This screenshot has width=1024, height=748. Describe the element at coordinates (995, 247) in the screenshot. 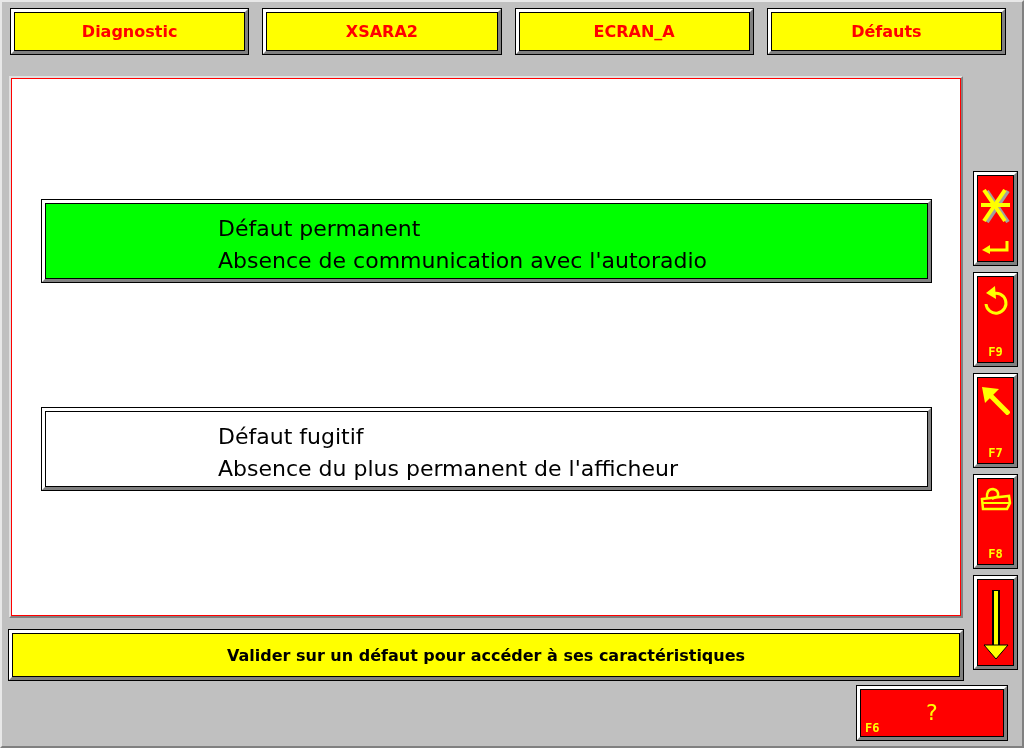

I see `return-arrow-icon` at that location.